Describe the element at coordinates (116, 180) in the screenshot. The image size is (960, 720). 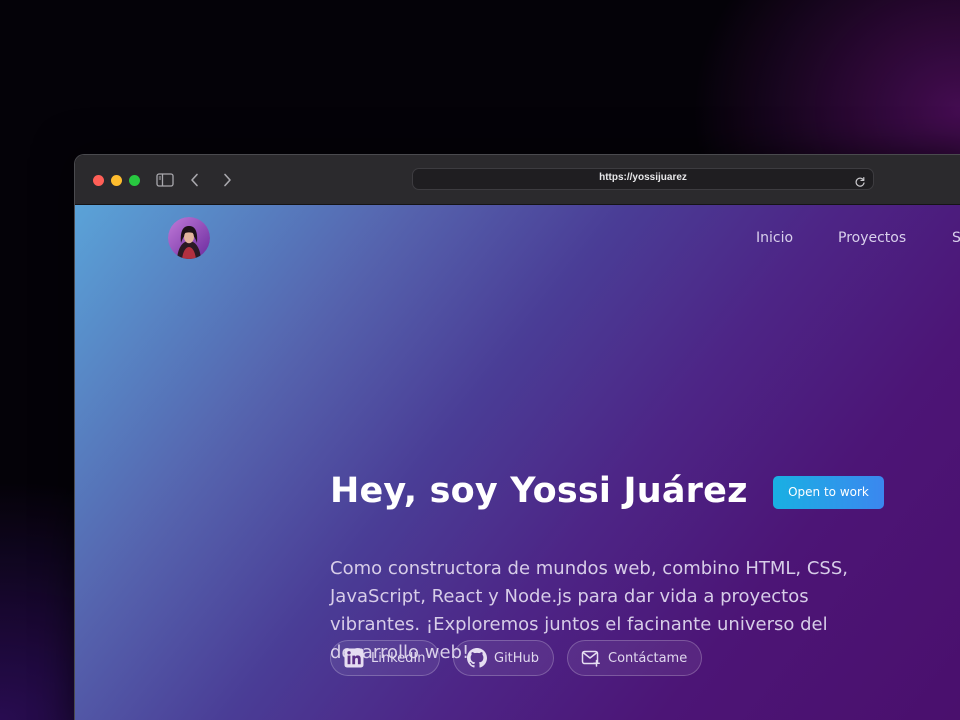
I see `minimize-window-button` at that location.